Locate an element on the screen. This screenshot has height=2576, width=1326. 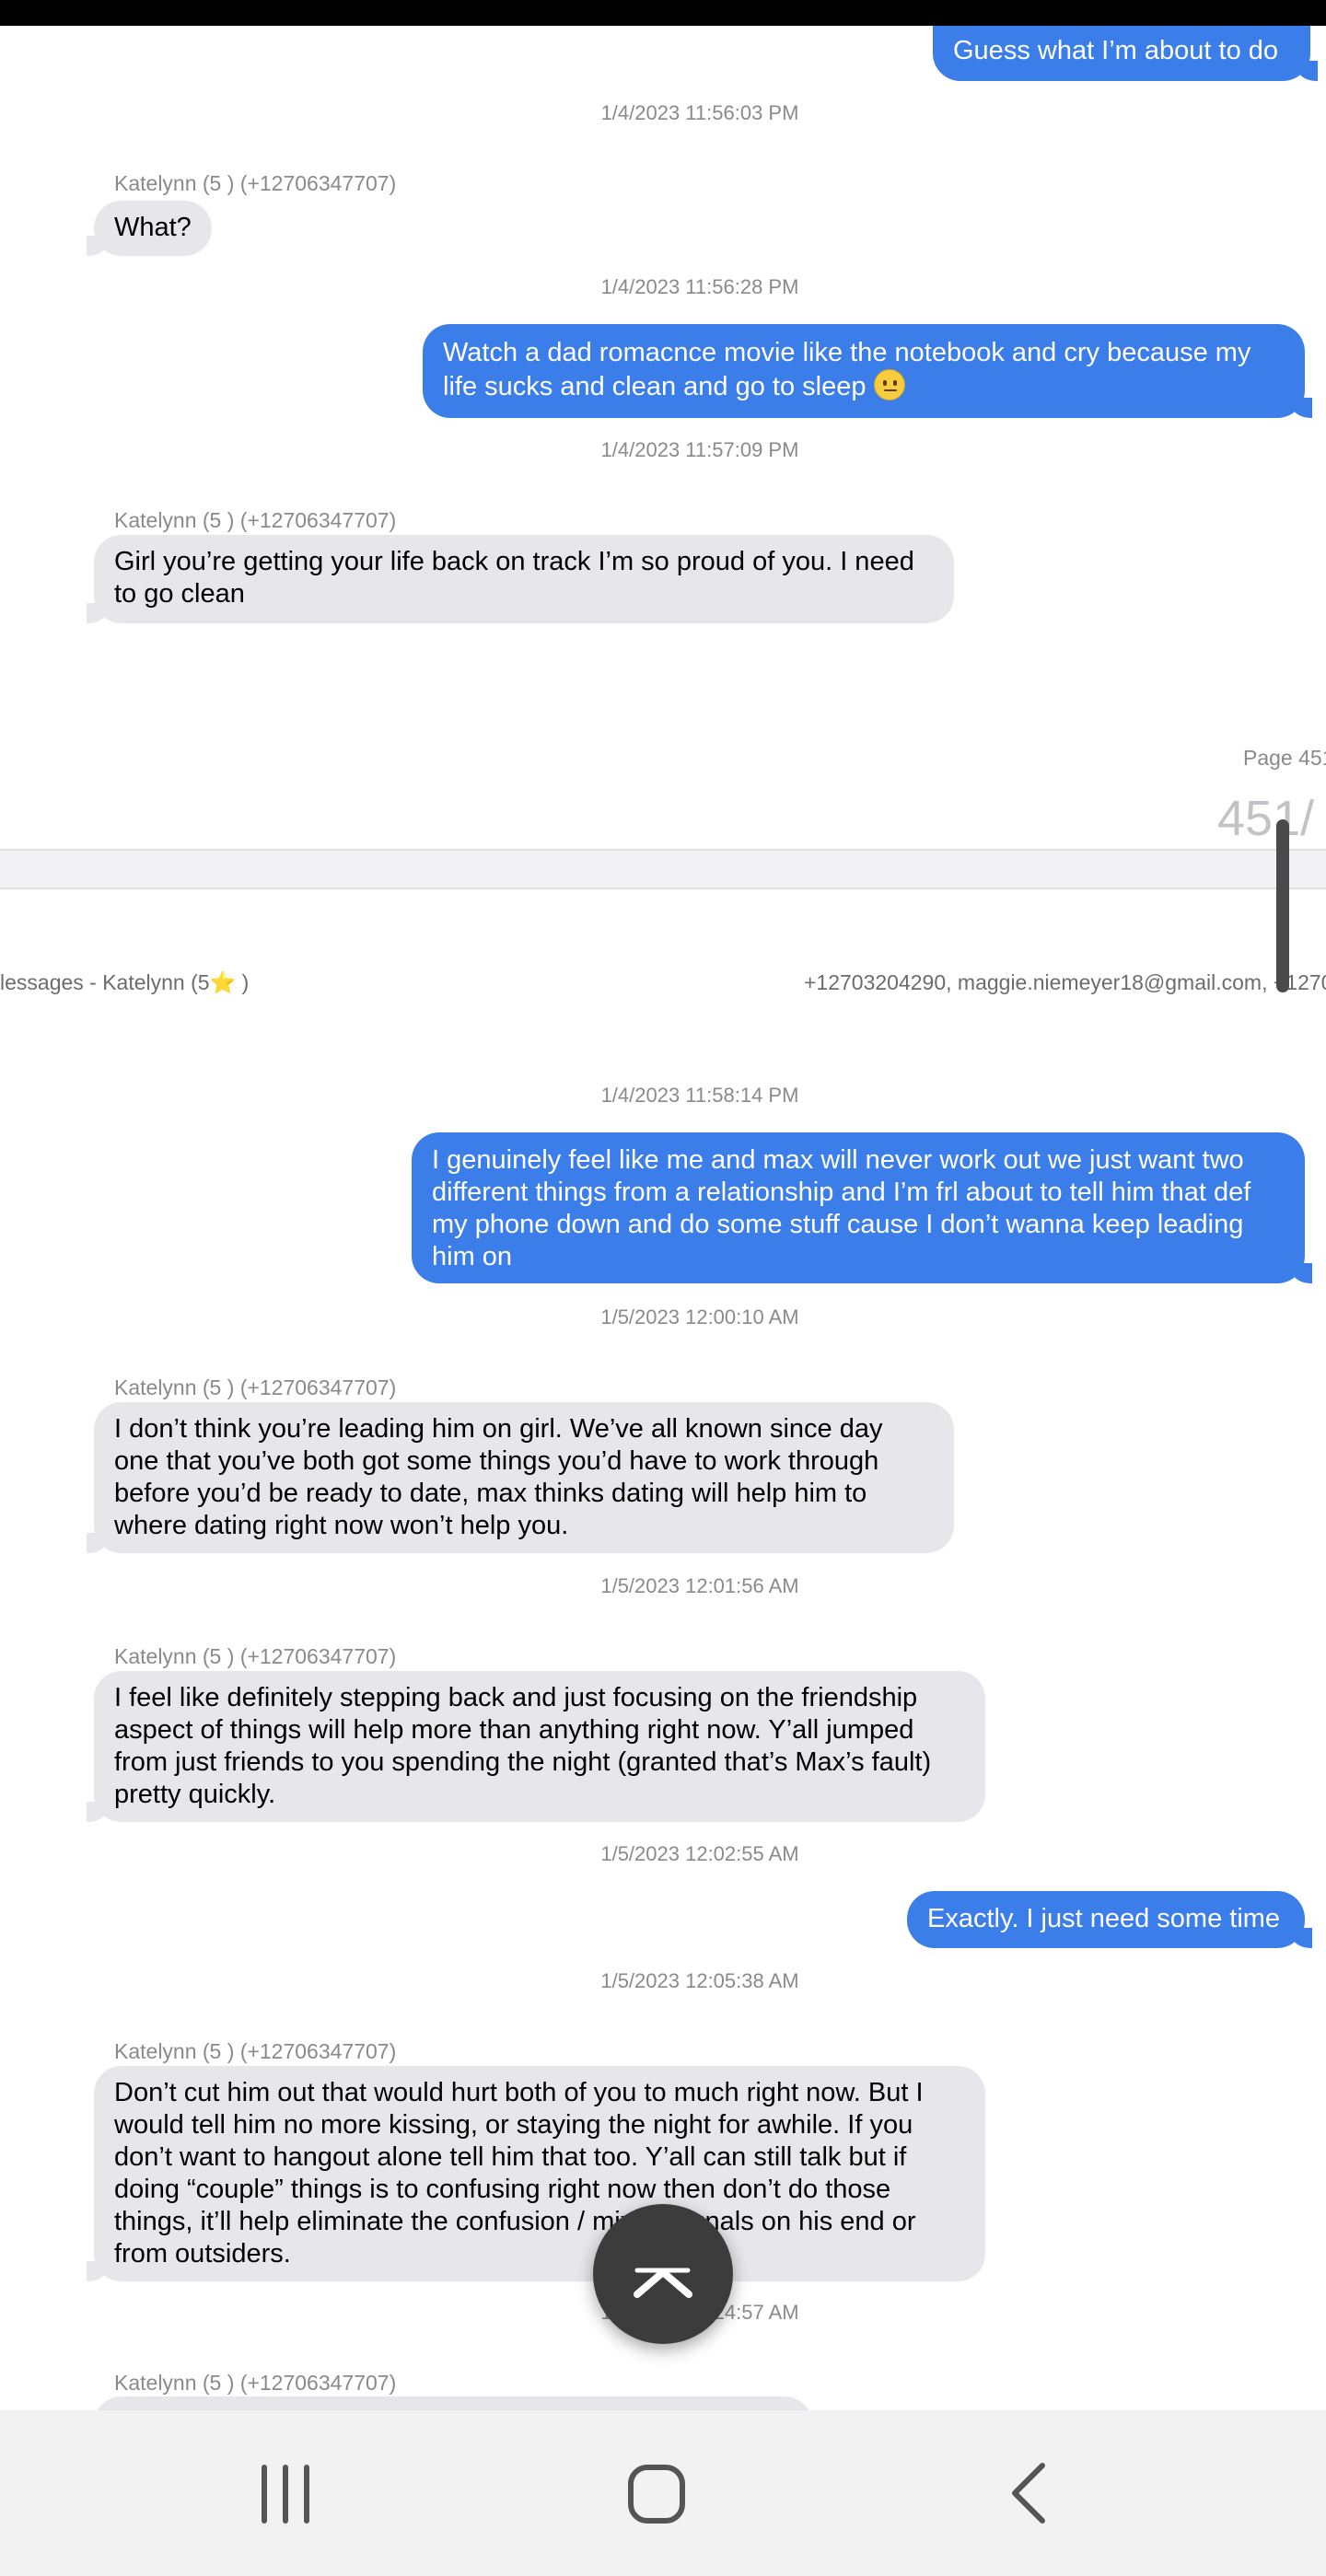
page-label: Page 451 is located at coordinates (1284, 758).